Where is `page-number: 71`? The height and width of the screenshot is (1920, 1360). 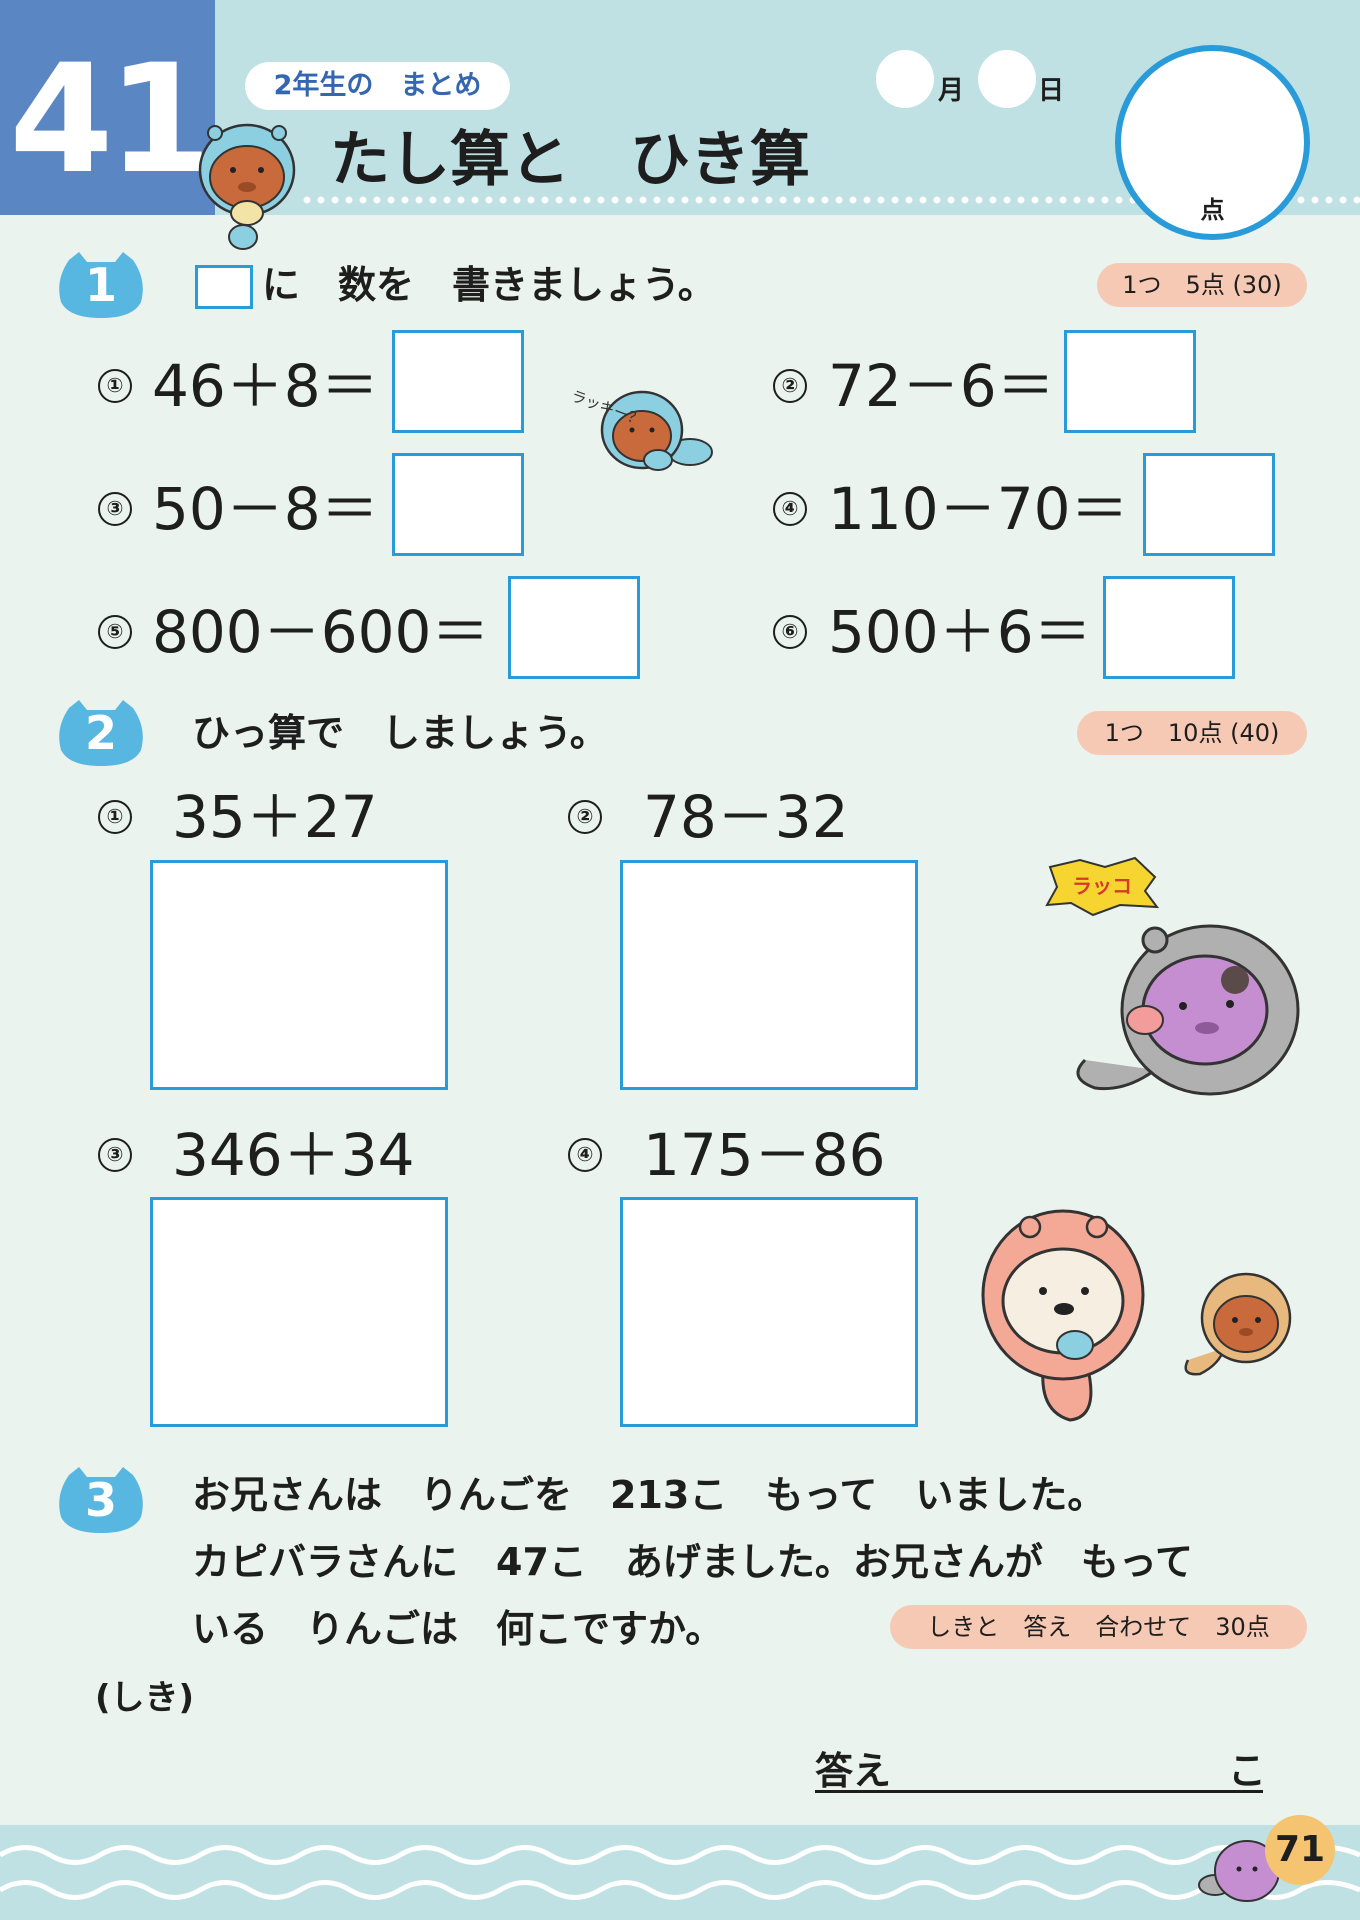 page-number: 71 is located at coordinates (1300, 1850).